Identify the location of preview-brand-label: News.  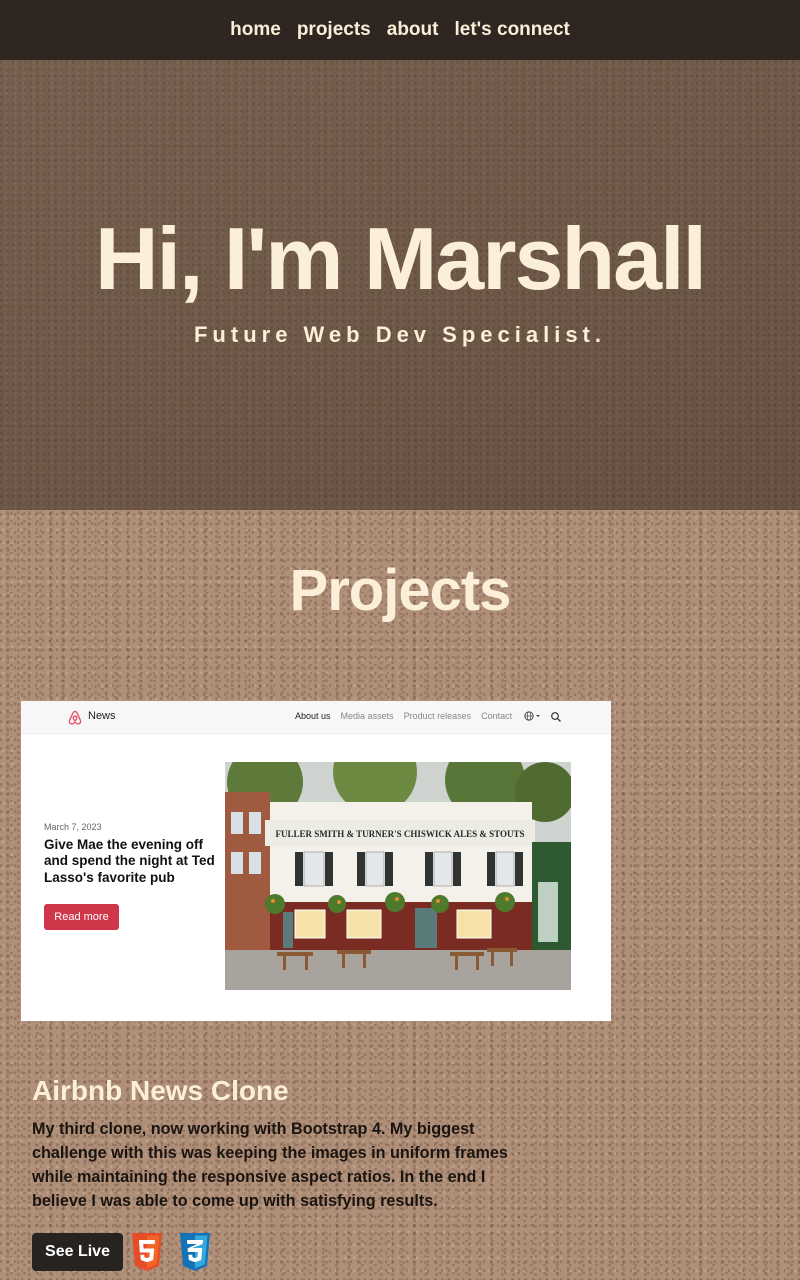
(102, 716).